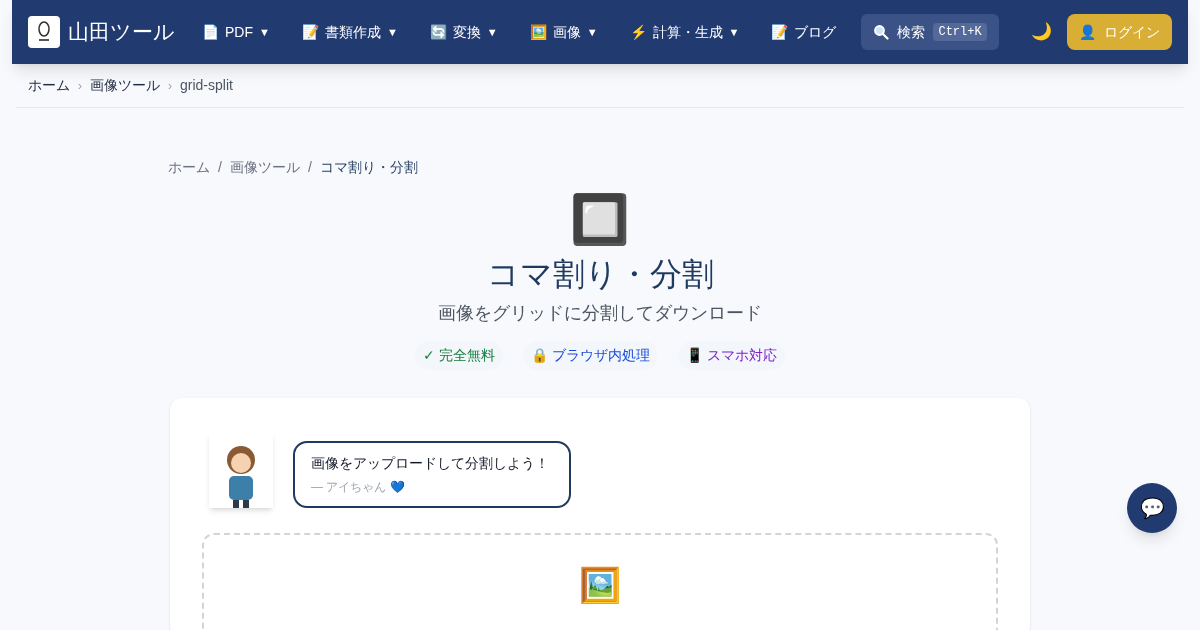 This screenshot has height=630, width=1200. I want to click on current-page-label: コマ割り・分割, so click(368, 167).